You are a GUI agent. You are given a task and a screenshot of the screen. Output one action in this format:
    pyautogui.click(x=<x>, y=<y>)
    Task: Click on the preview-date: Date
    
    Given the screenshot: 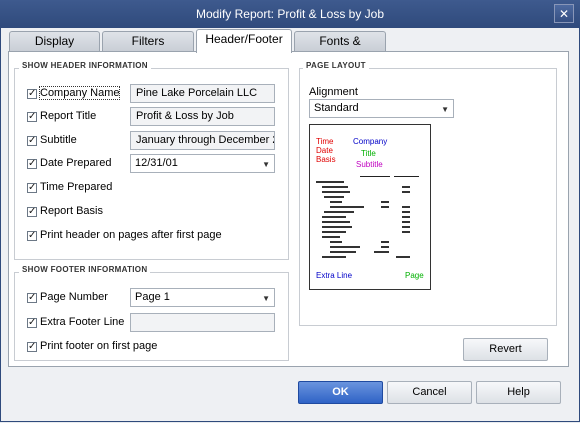 What is the action you would take?
    pyautogui.click(x=324, y=150)
    